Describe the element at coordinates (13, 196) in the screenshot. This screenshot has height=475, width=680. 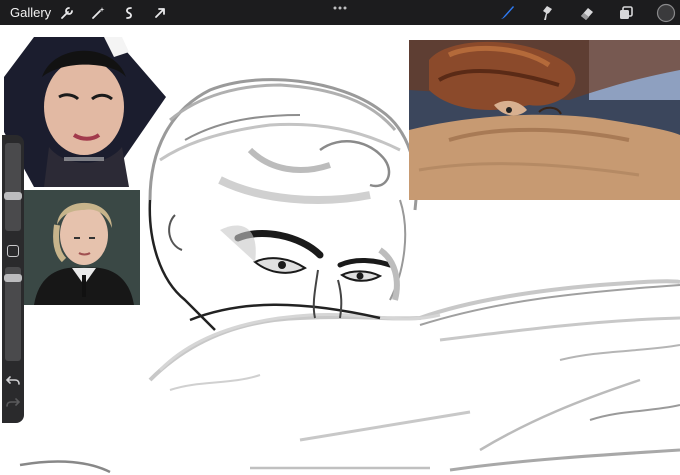
I see `brush-size-thumb` at that location.